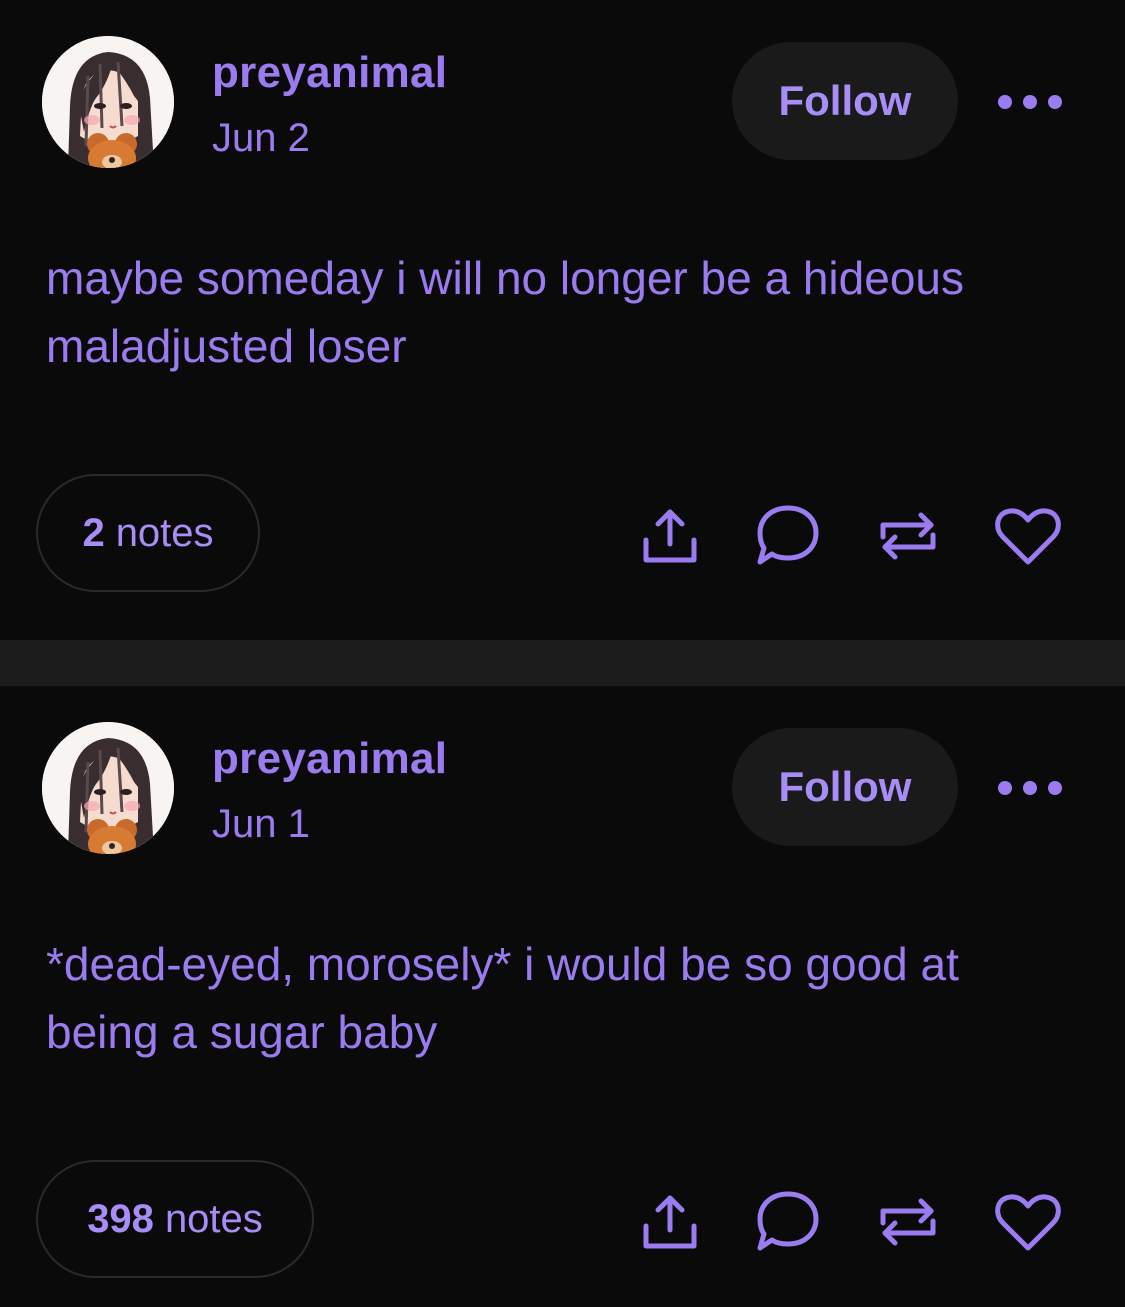 This screenshot has width=1125, height=1307. What do you see at coordinates (261, 138) in the screenshot?
I see `post-date: Jun 2` at bounding box center [261, 138].